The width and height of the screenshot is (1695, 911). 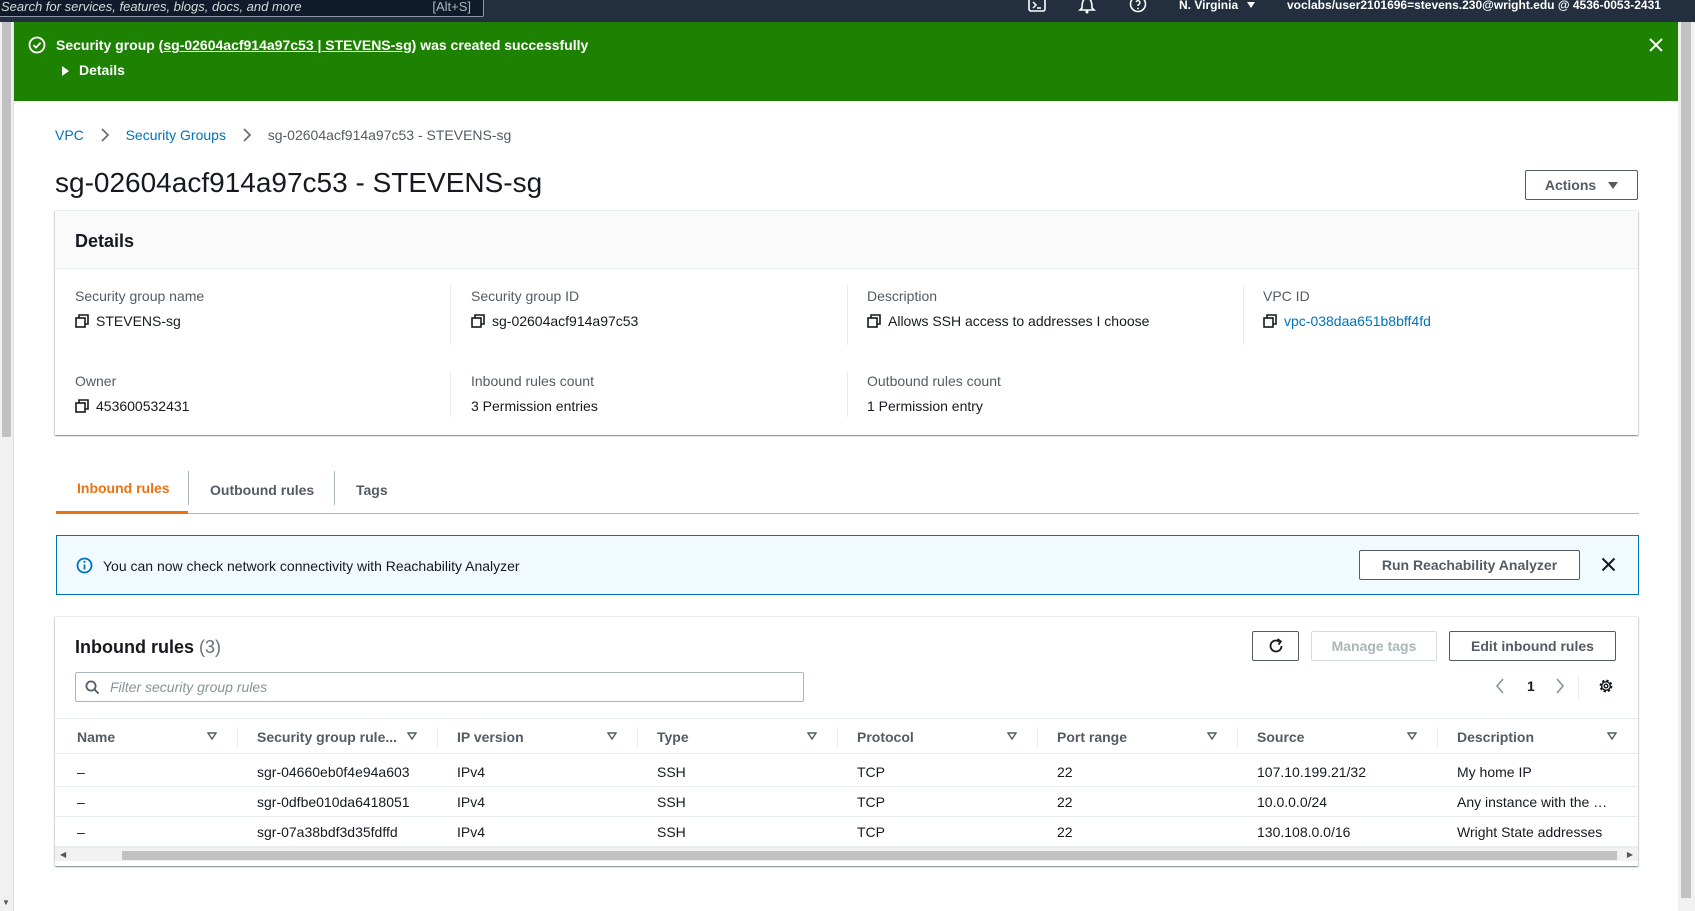 I want to click on vpc-id-link: vpc-038daa651b8bff4fd, so click(x=1357, y=321).